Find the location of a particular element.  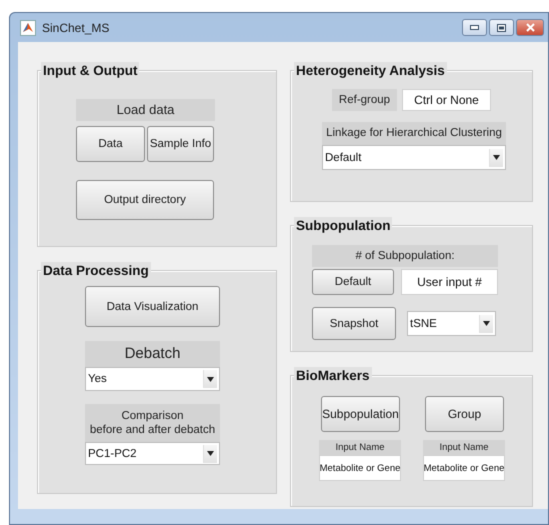

maximize-icon is located at coordinates (501, 28).